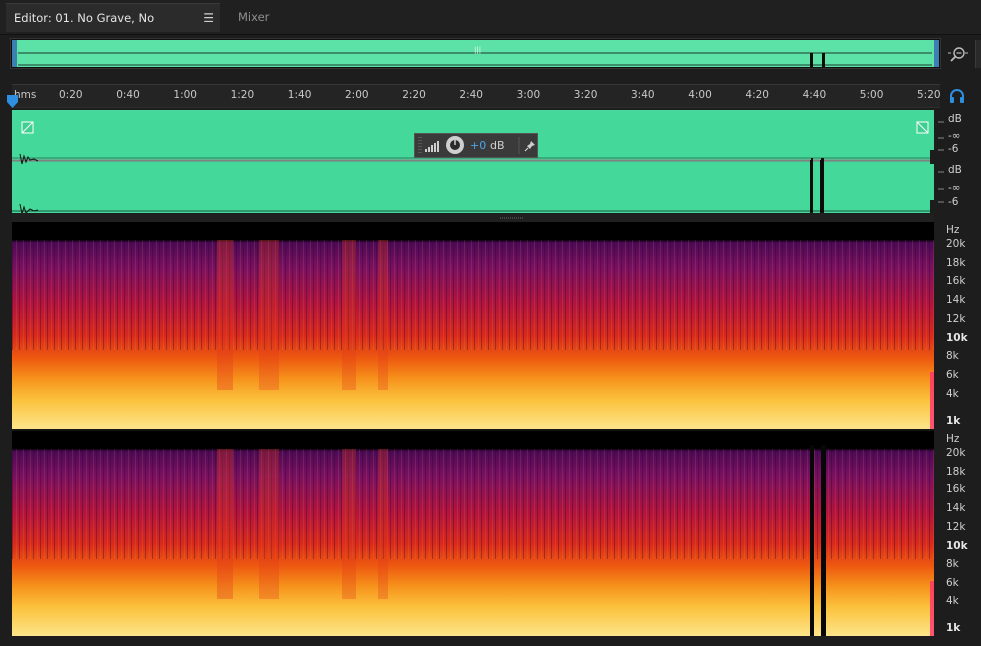 This screenshot has height=646, width=981. I want to click on waveform-graphic, so click(473, 167).